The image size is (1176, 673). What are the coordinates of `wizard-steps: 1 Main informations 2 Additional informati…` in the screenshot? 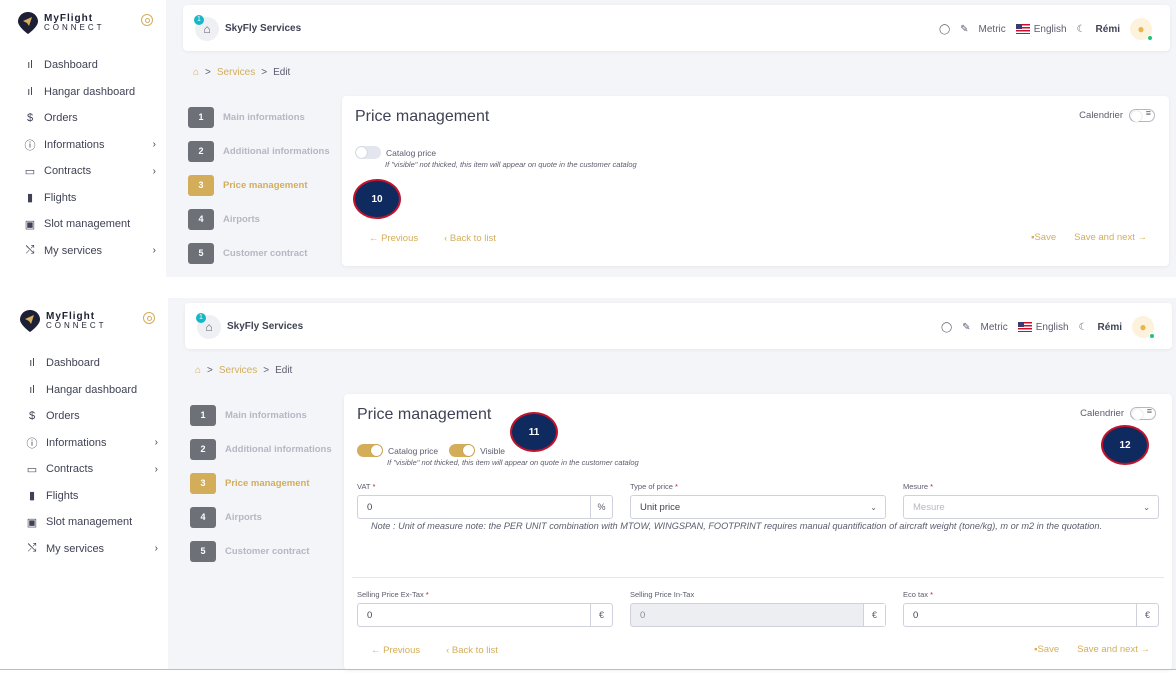 It's located at (259, 185).